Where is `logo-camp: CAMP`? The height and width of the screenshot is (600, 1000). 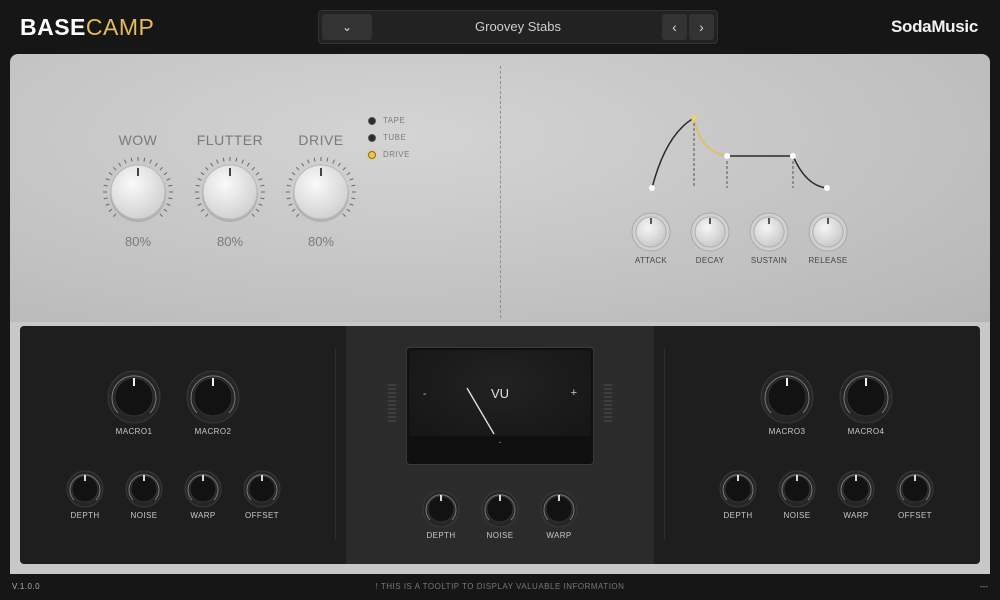 logo-camp: CAMP is located at coordinates (120, 27).